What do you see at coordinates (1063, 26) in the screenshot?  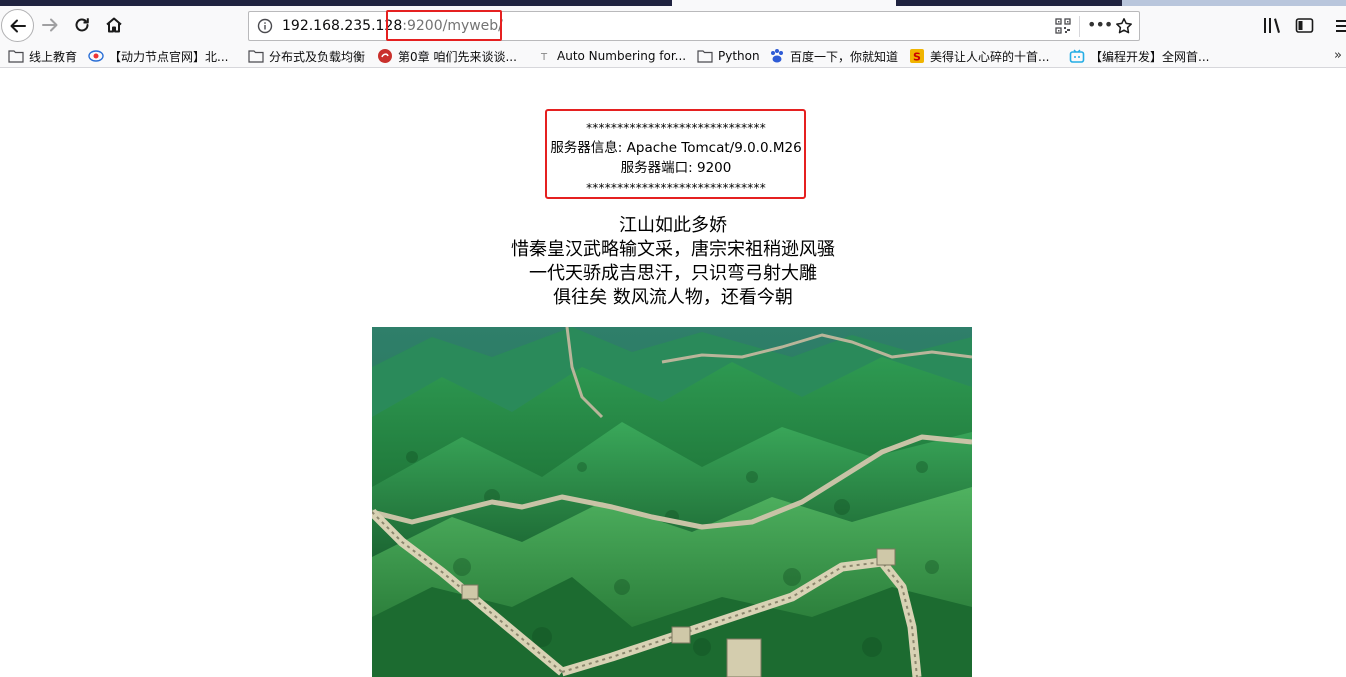 I see `qr-code-icon` at bounding box center [1063, 26].